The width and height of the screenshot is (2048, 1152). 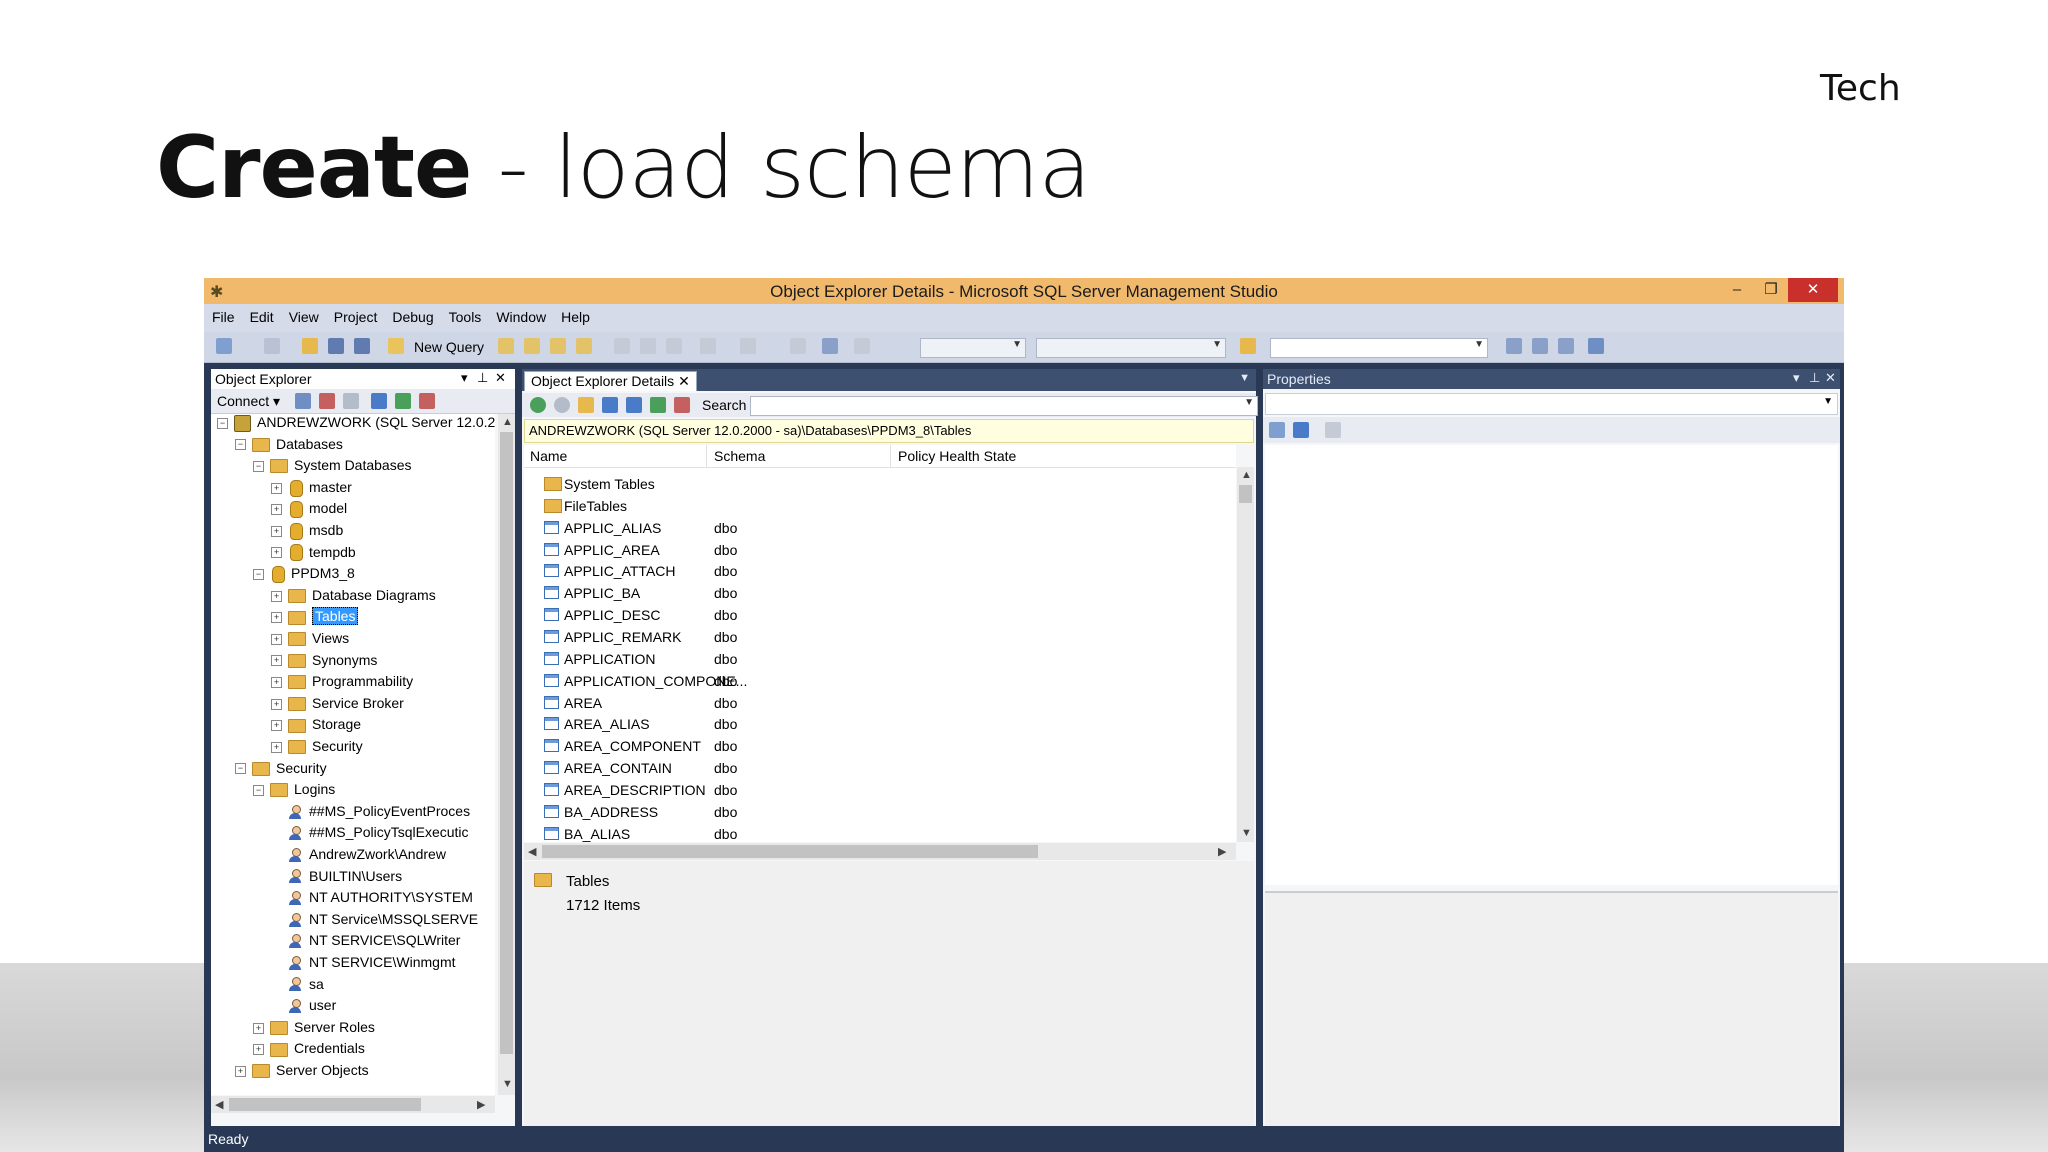 What do you see at coordinates (223, 314) in the screenshot?
I see `menu-file: File` at bounding box center [223, 314].